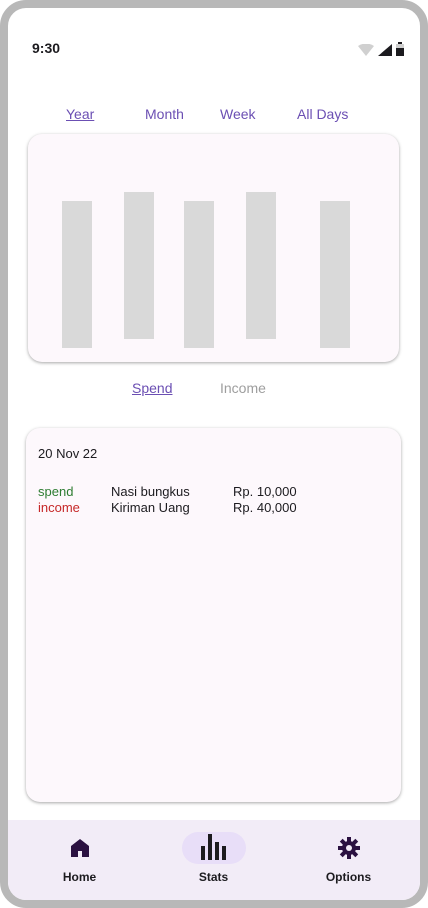 This screenshot has width=428, height=908. I want to click on nav-home-label: Home, so click(79, 877).